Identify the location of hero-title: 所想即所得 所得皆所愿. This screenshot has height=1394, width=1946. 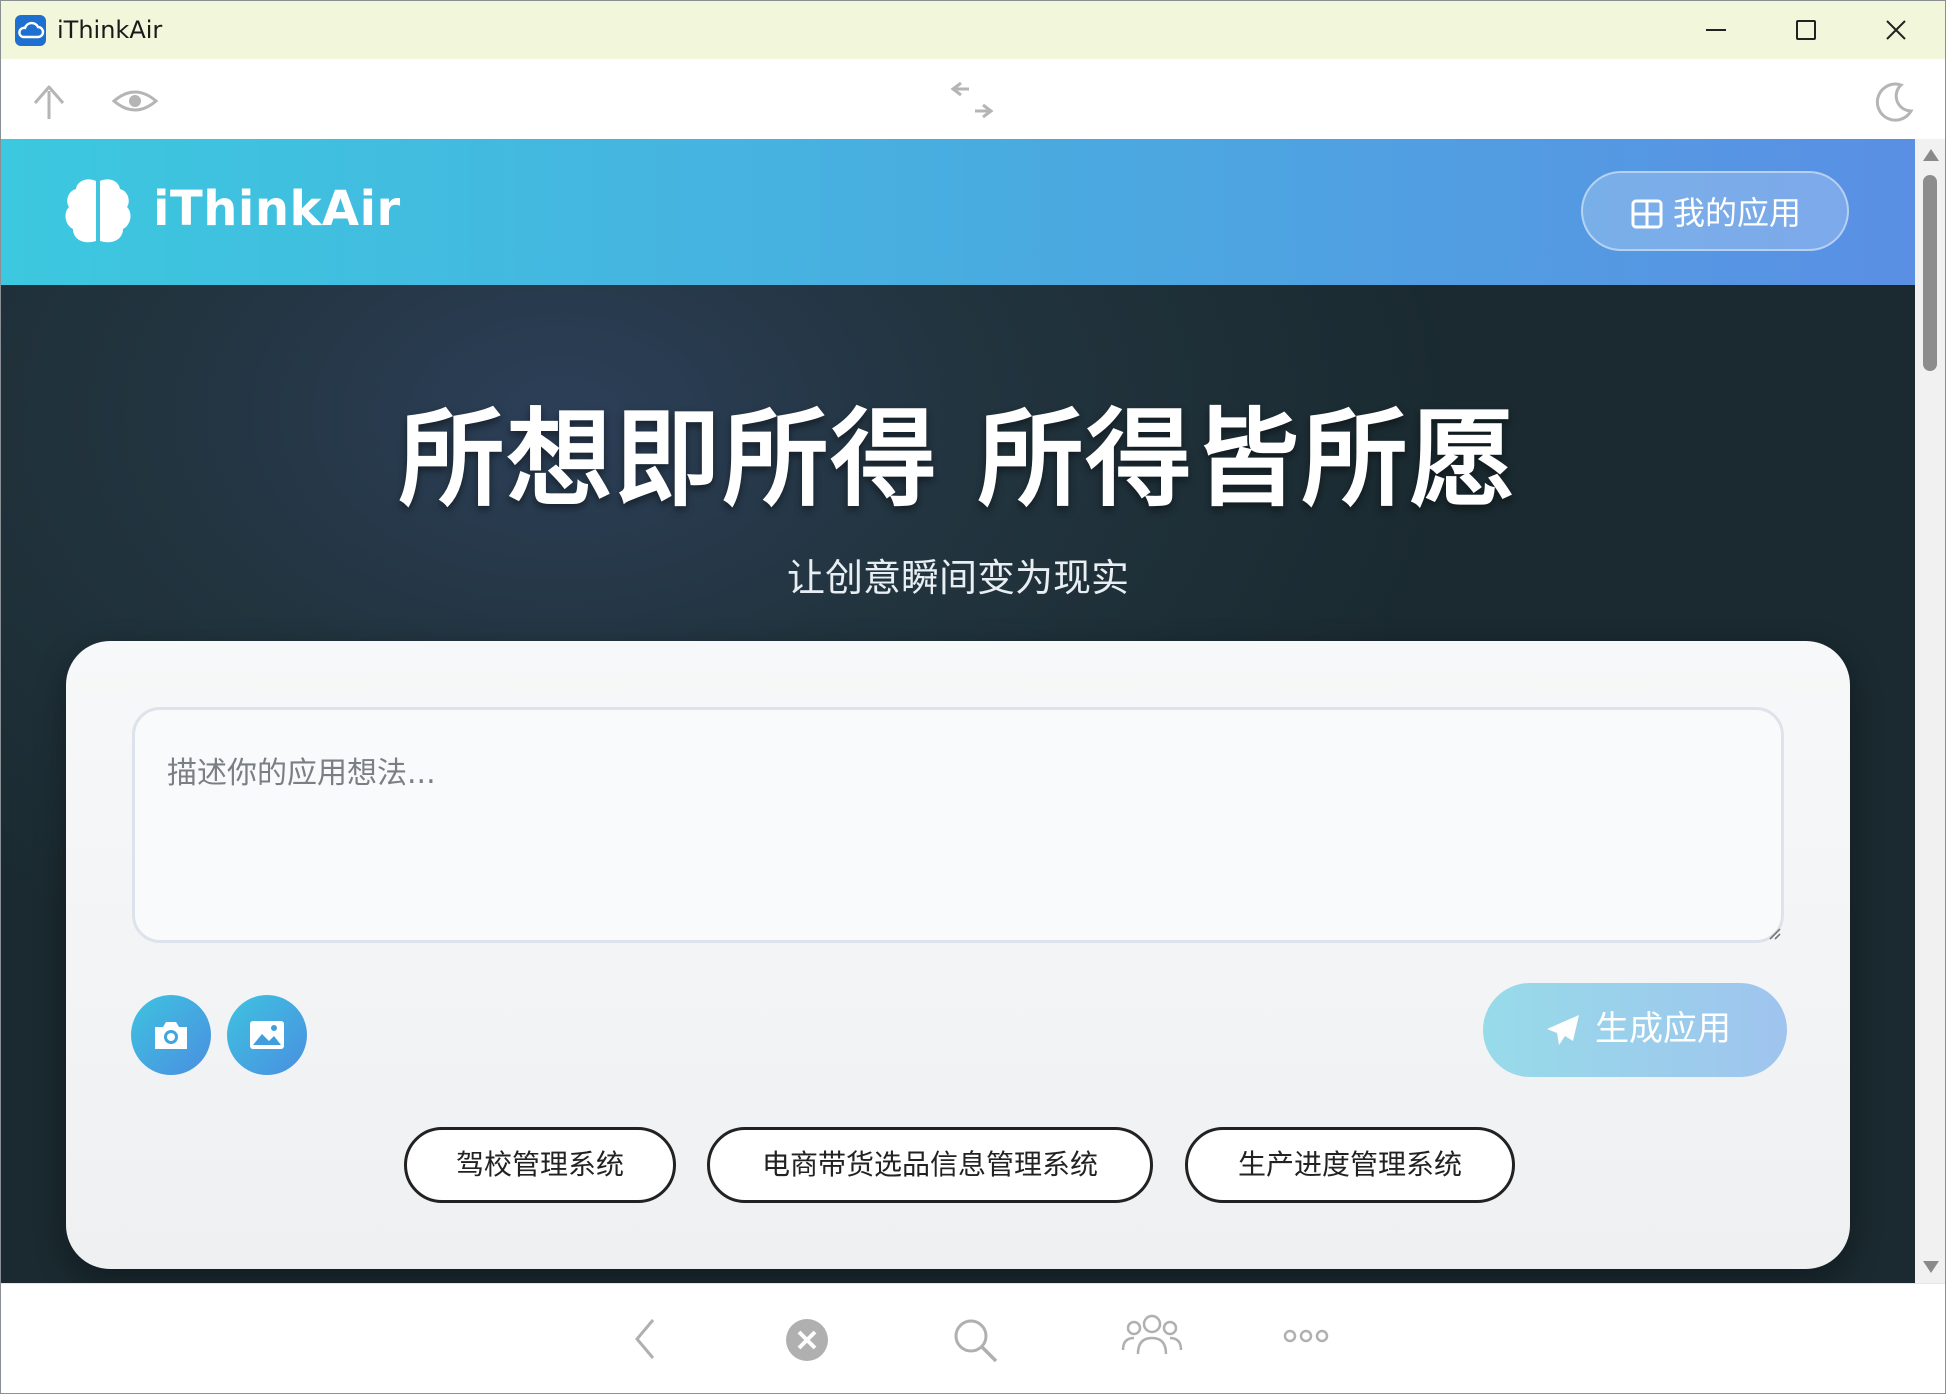
(958, 459).